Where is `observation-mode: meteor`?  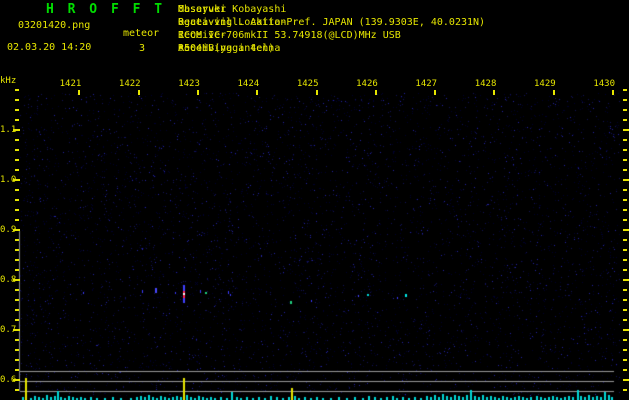
observation-mode: meteor is located at coordinates (141, 33).